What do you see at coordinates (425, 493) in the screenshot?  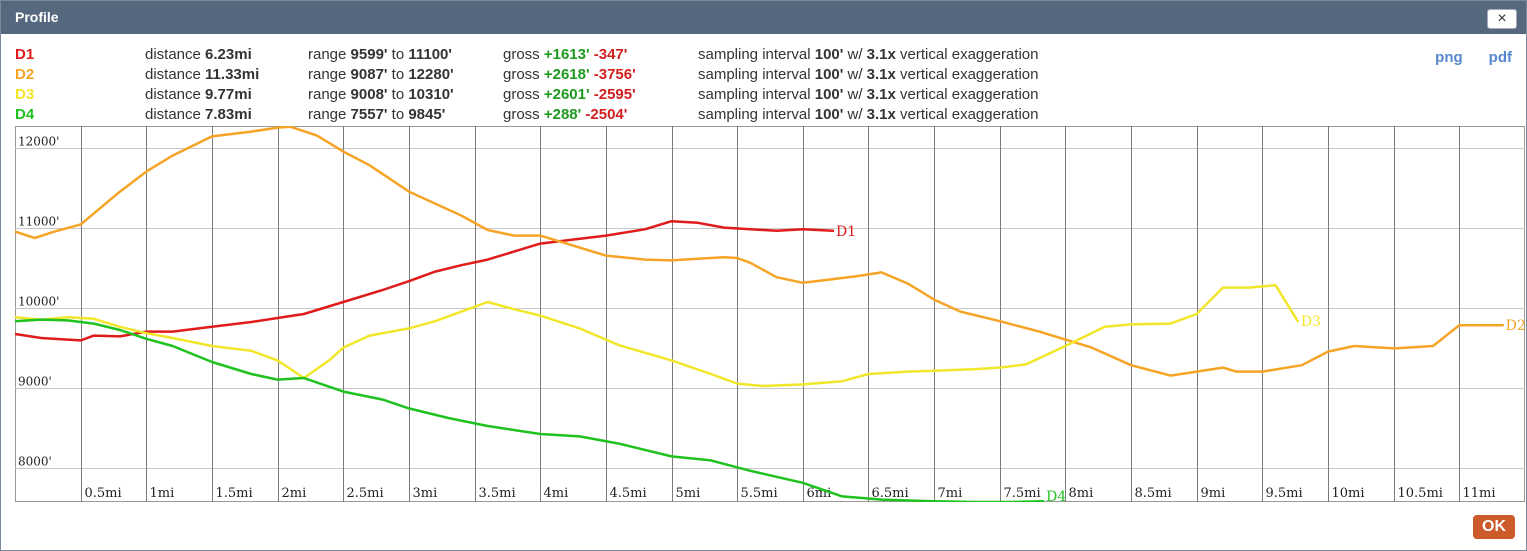 I see `x-tick-label: 3mi` at bounding box center [425, 493].